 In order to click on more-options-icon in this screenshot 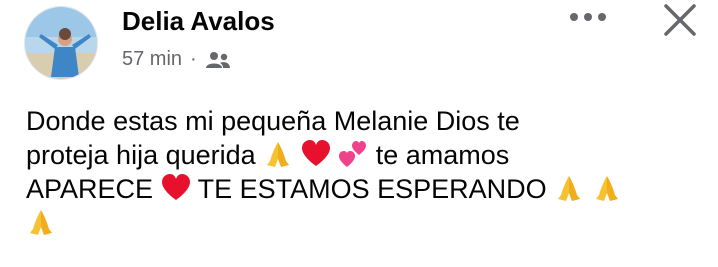, I will do `click(588, 17)`.